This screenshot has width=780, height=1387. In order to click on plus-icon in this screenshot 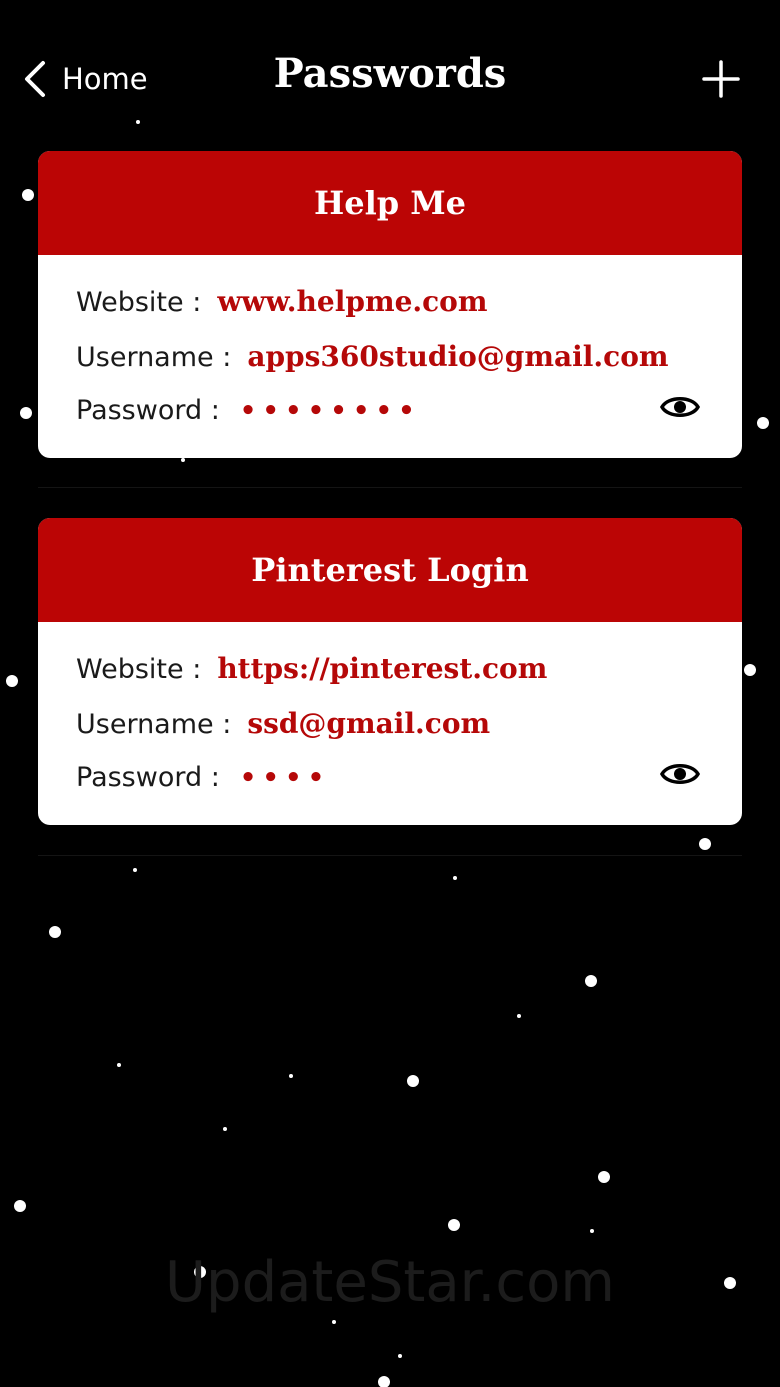, I will do `click(721, 79)`.